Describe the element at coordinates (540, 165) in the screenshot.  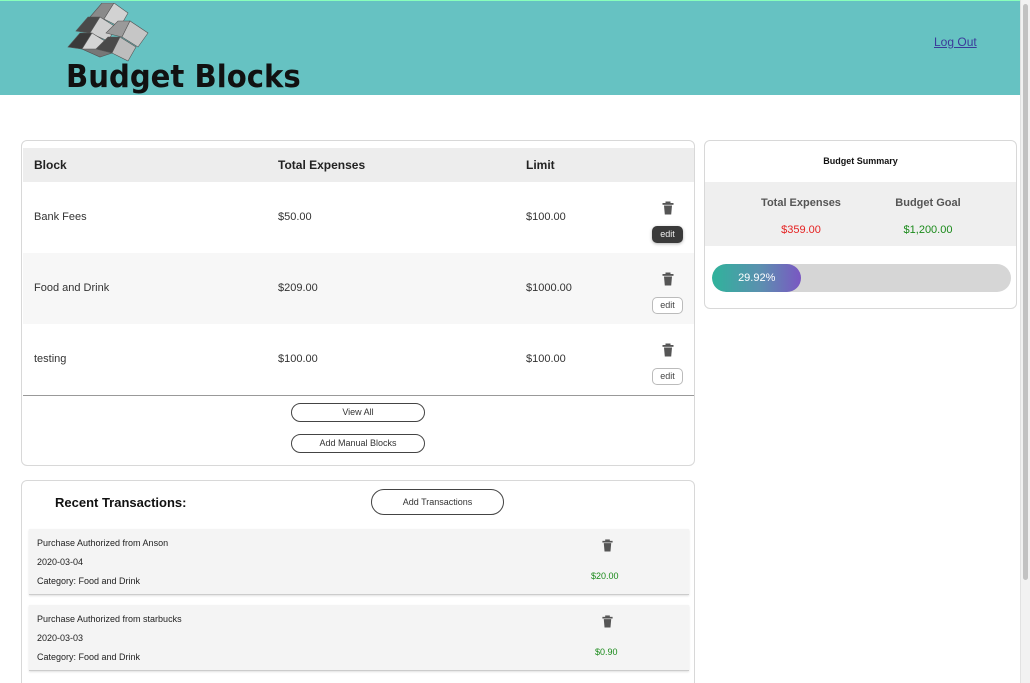
I see `column-header-limit: Limit` at that location.